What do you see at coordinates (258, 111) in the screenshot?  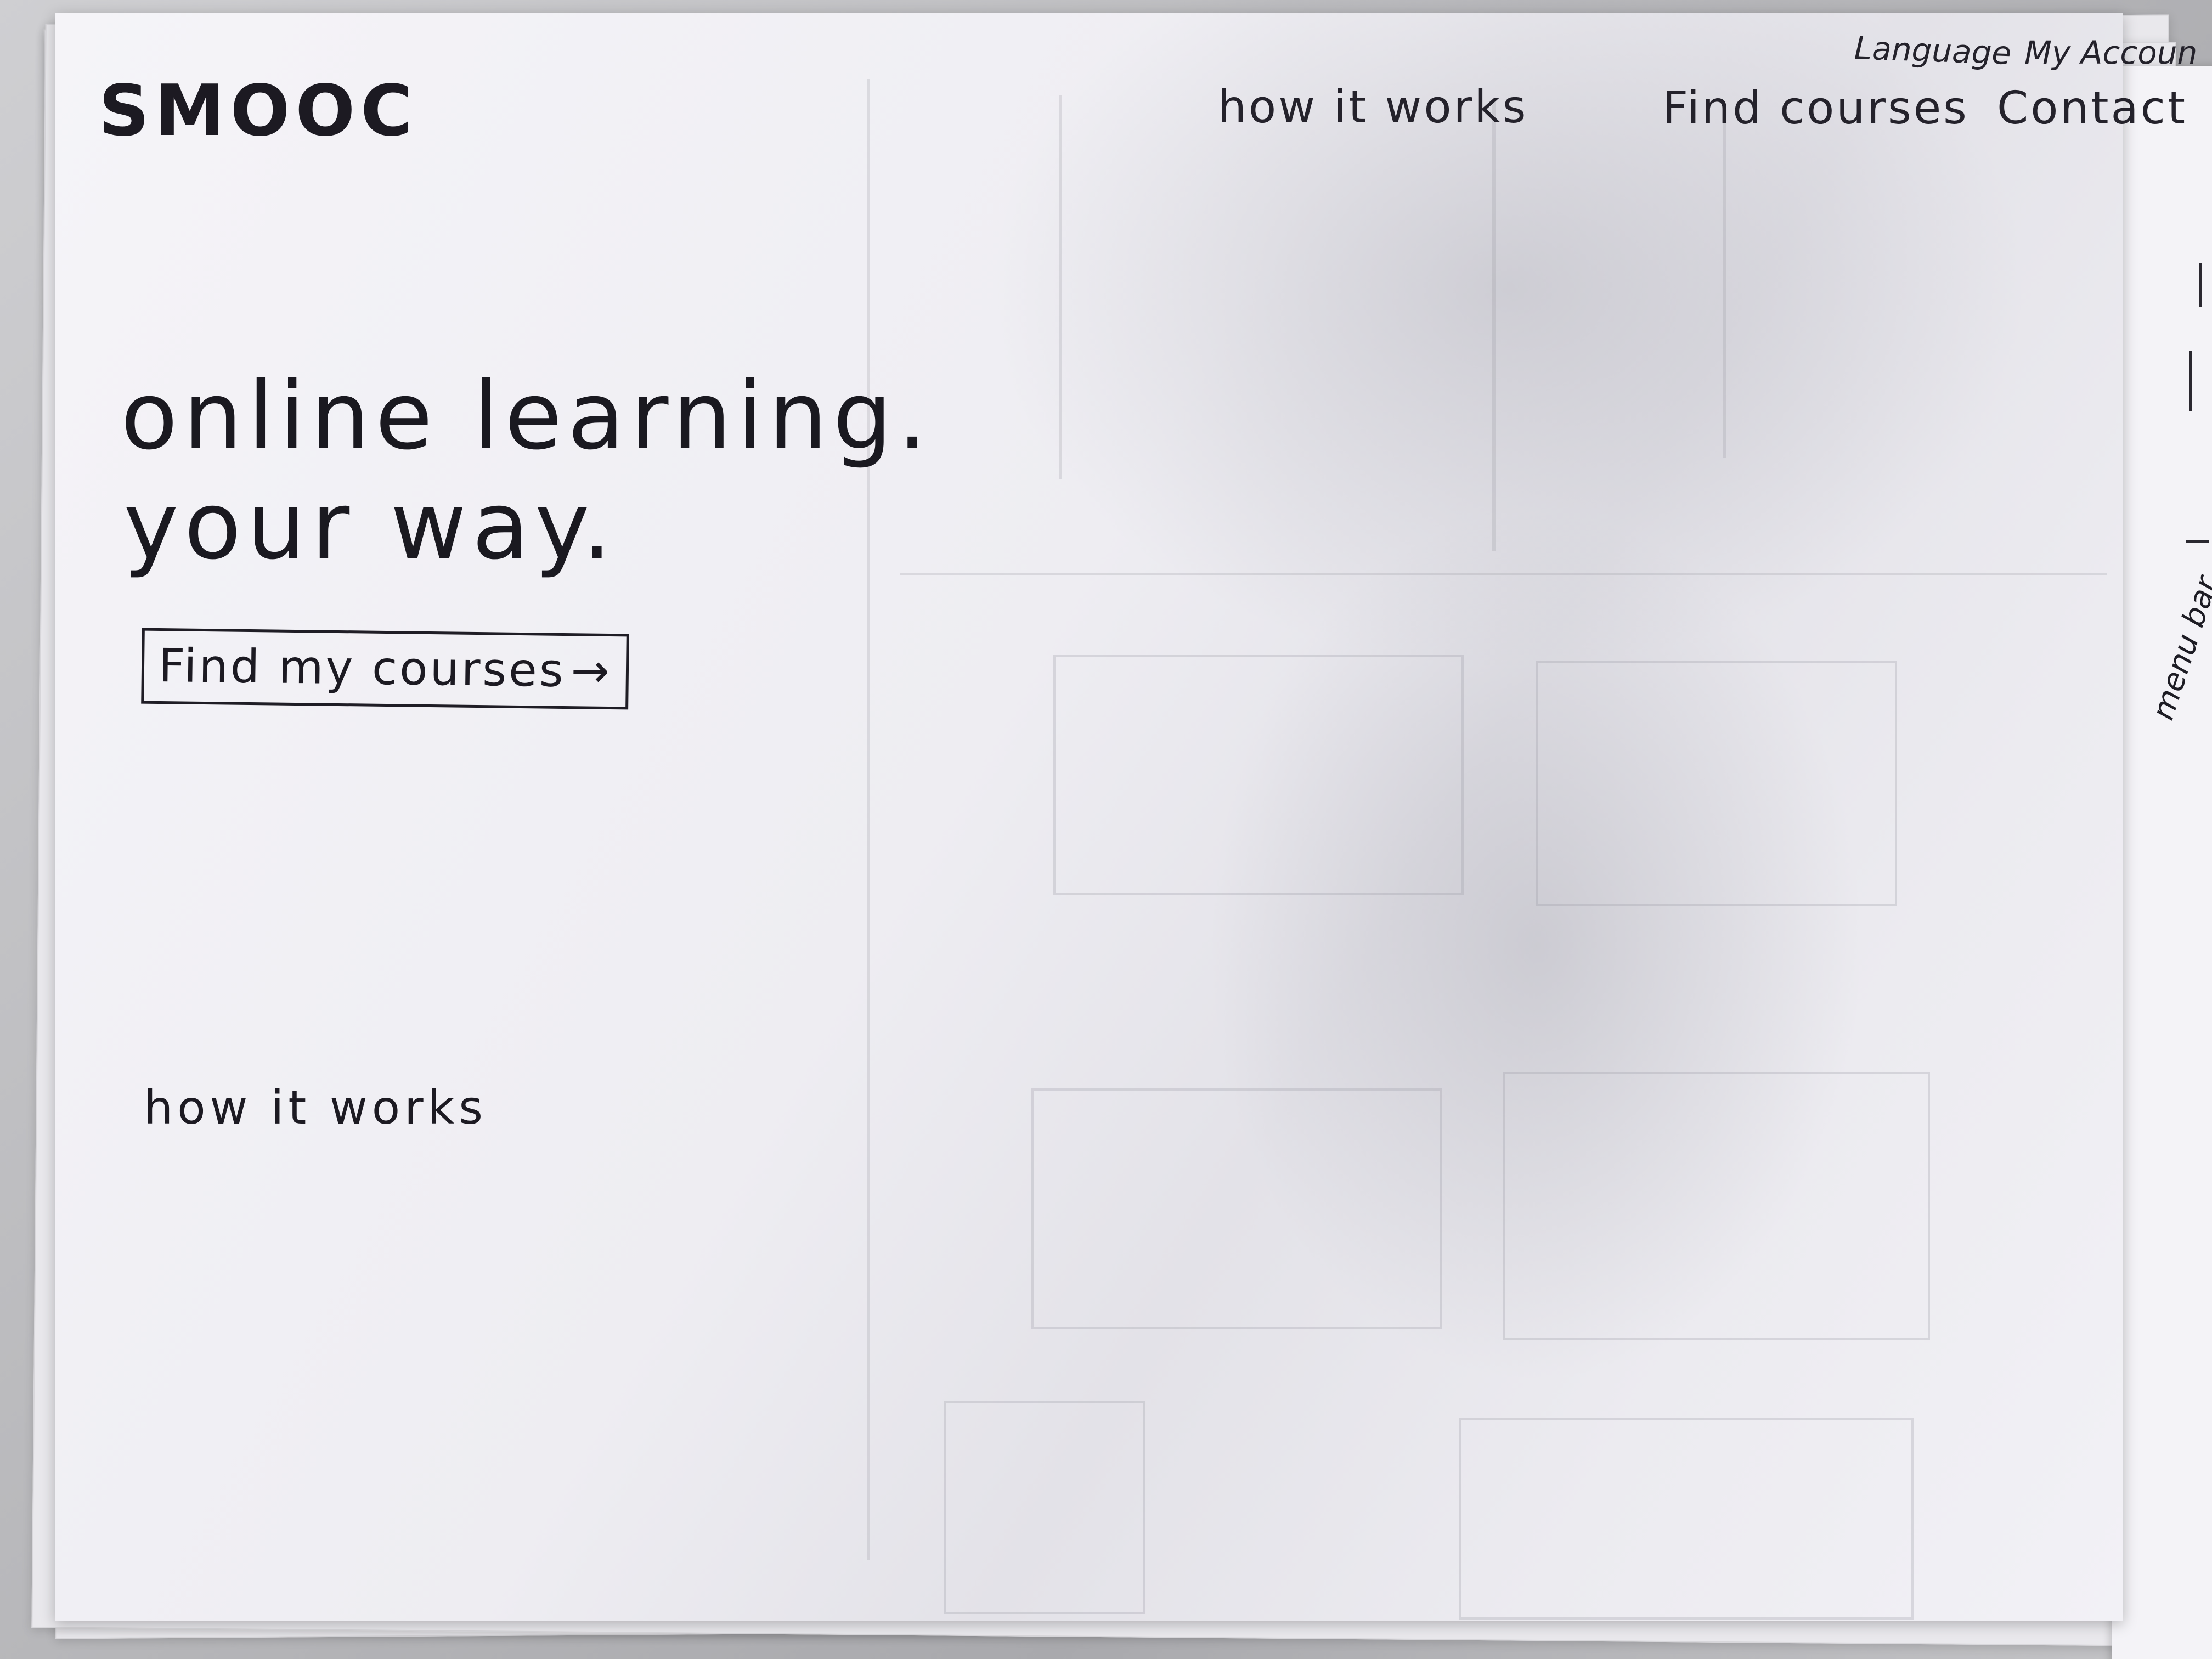 I see `logo: SMOOC` at bounding box center [258, 111].